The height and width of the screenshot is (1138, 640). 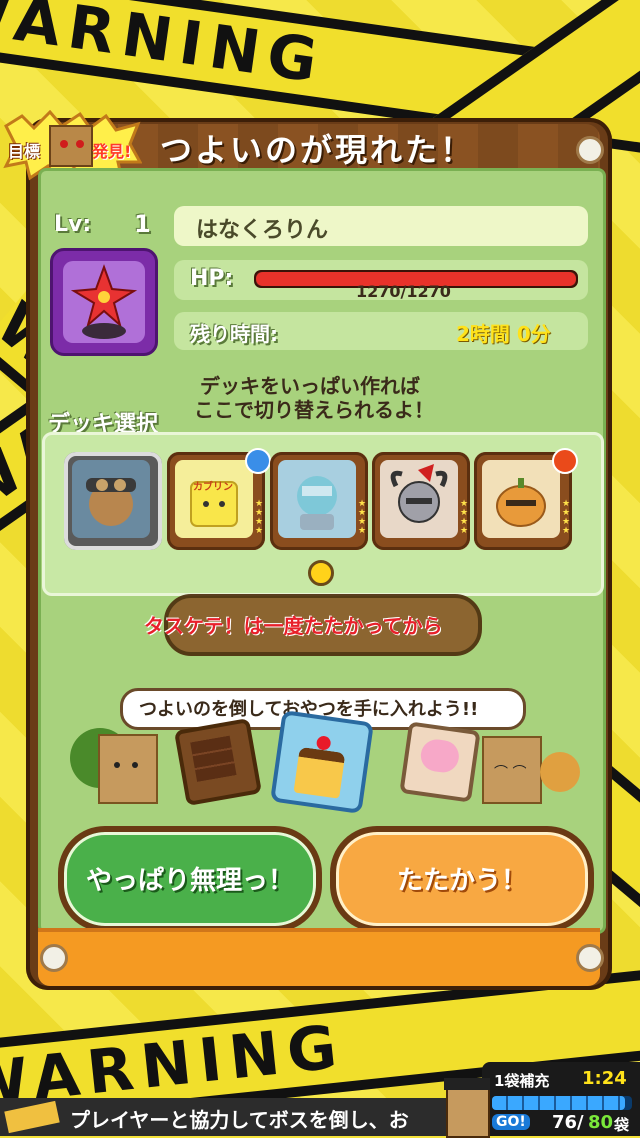 I want to click on bag-mascot-right: ⌒ ⌒, so click(x=512, y=770).